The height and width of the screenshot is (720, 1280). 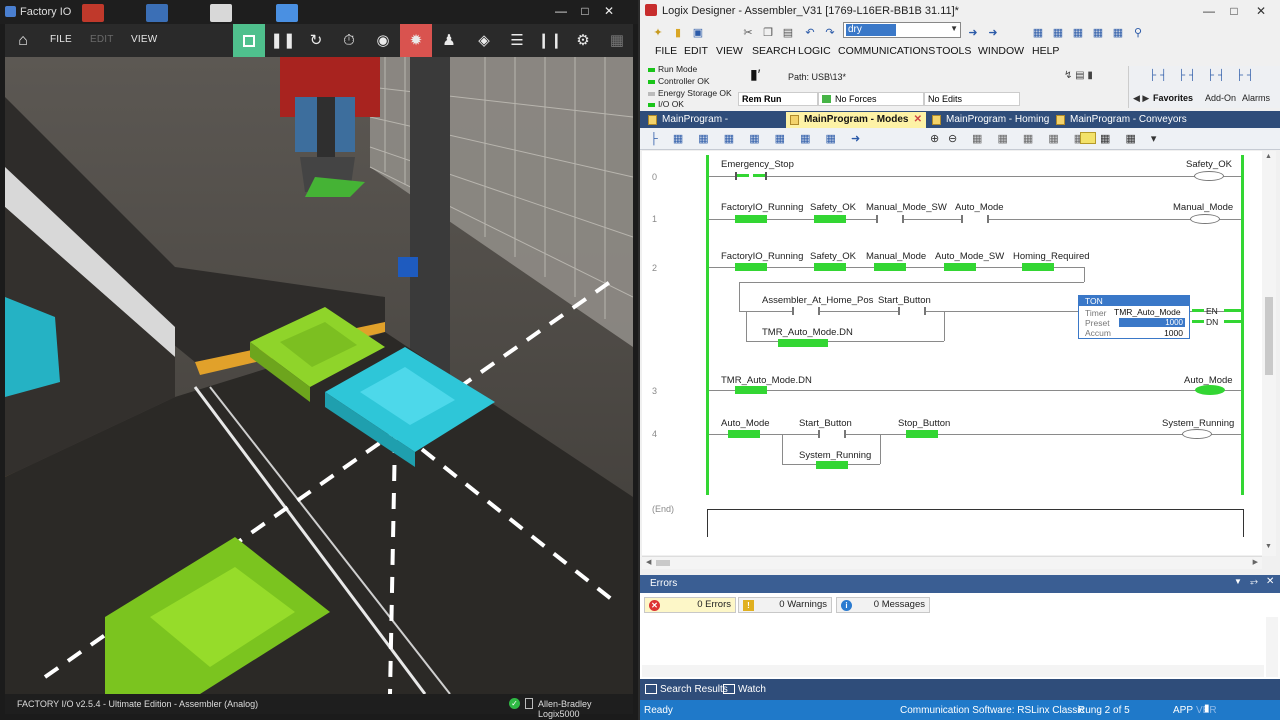 What do you see at coordinates (871, 99) in the screenshot?
I see `forces-field: No Forces` at bounding box center [871, 99].